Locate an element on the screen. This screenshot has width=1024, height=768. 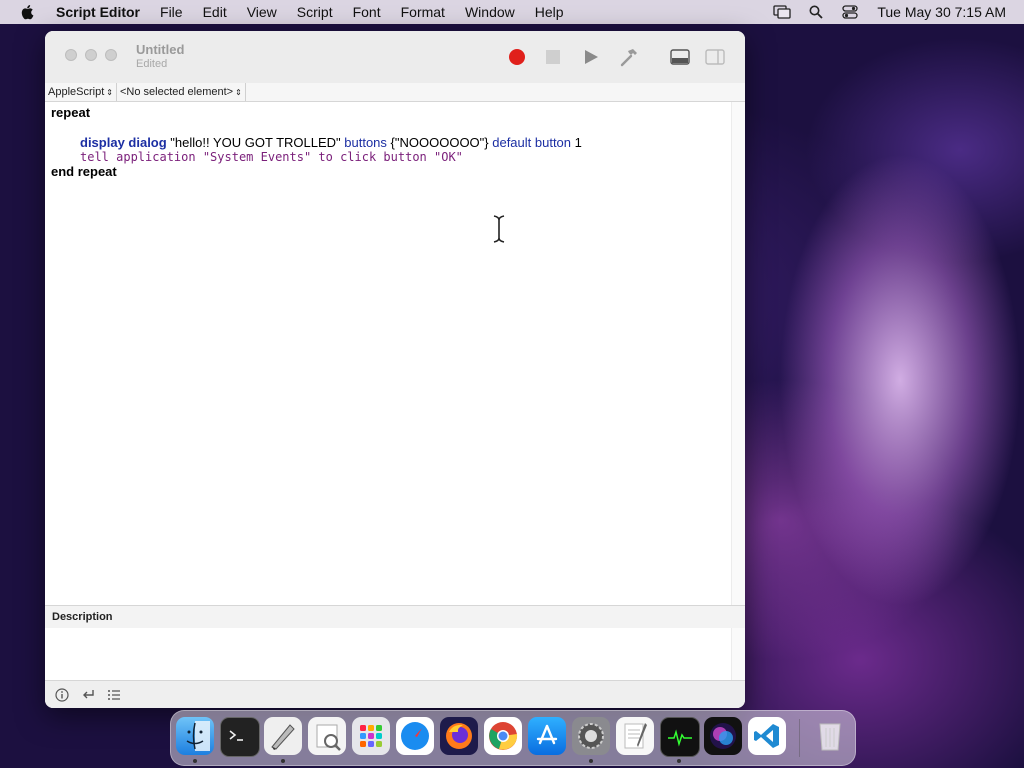
dock is located at coordinates (513, 738).